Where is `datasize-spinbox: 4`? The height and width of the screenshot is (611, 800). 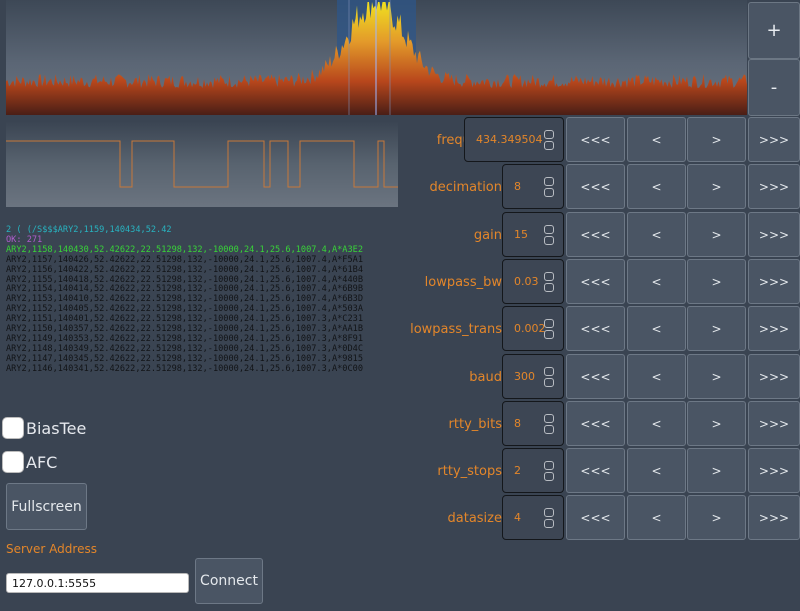
datasize-spinbox: 4 is located at coordinates (533, 517).